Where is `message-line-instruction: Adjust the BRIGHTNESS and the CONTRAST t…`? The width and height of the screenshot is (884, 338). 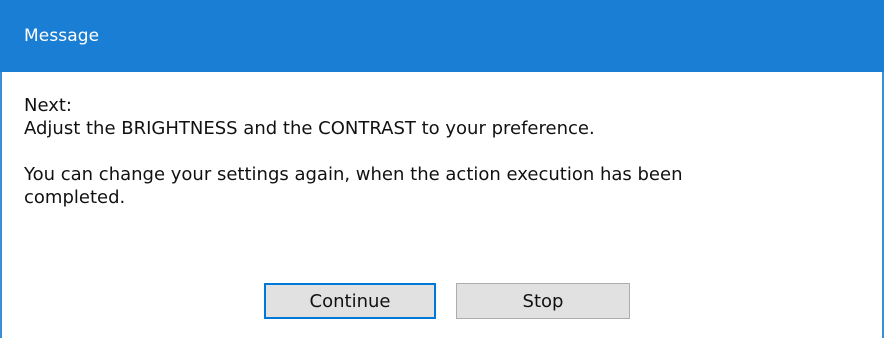 message-line-instruction: Adjust the BRIGHTNESS and the CONTRAST t… is located at coordinates (309, 128).